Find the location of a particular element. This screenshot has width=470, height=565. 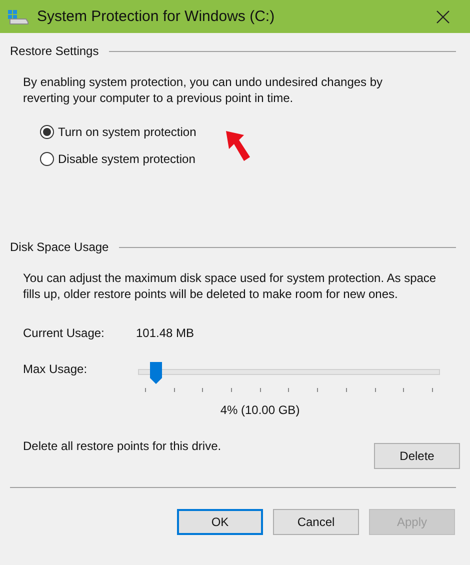

dialog-button: OK is located at coordinates (220, 522).